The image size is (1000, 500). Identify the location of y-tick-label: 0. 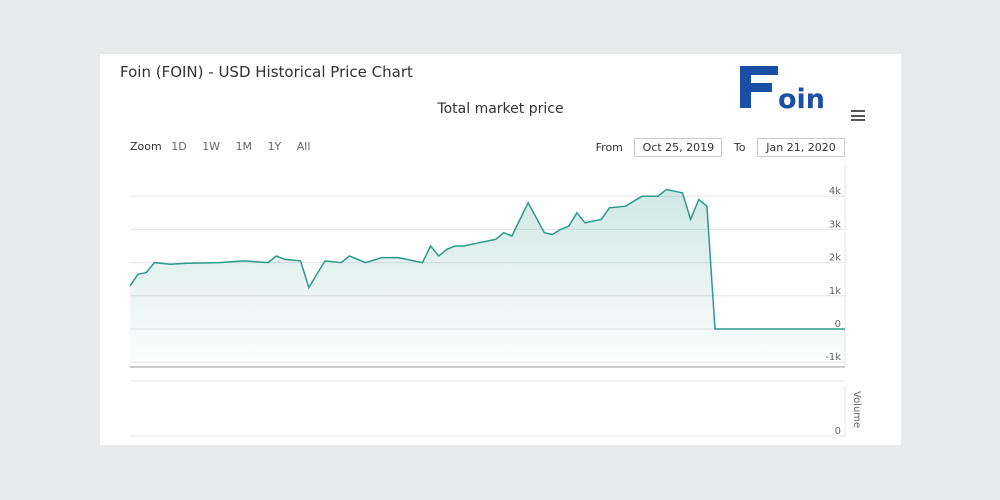
(838, 324).